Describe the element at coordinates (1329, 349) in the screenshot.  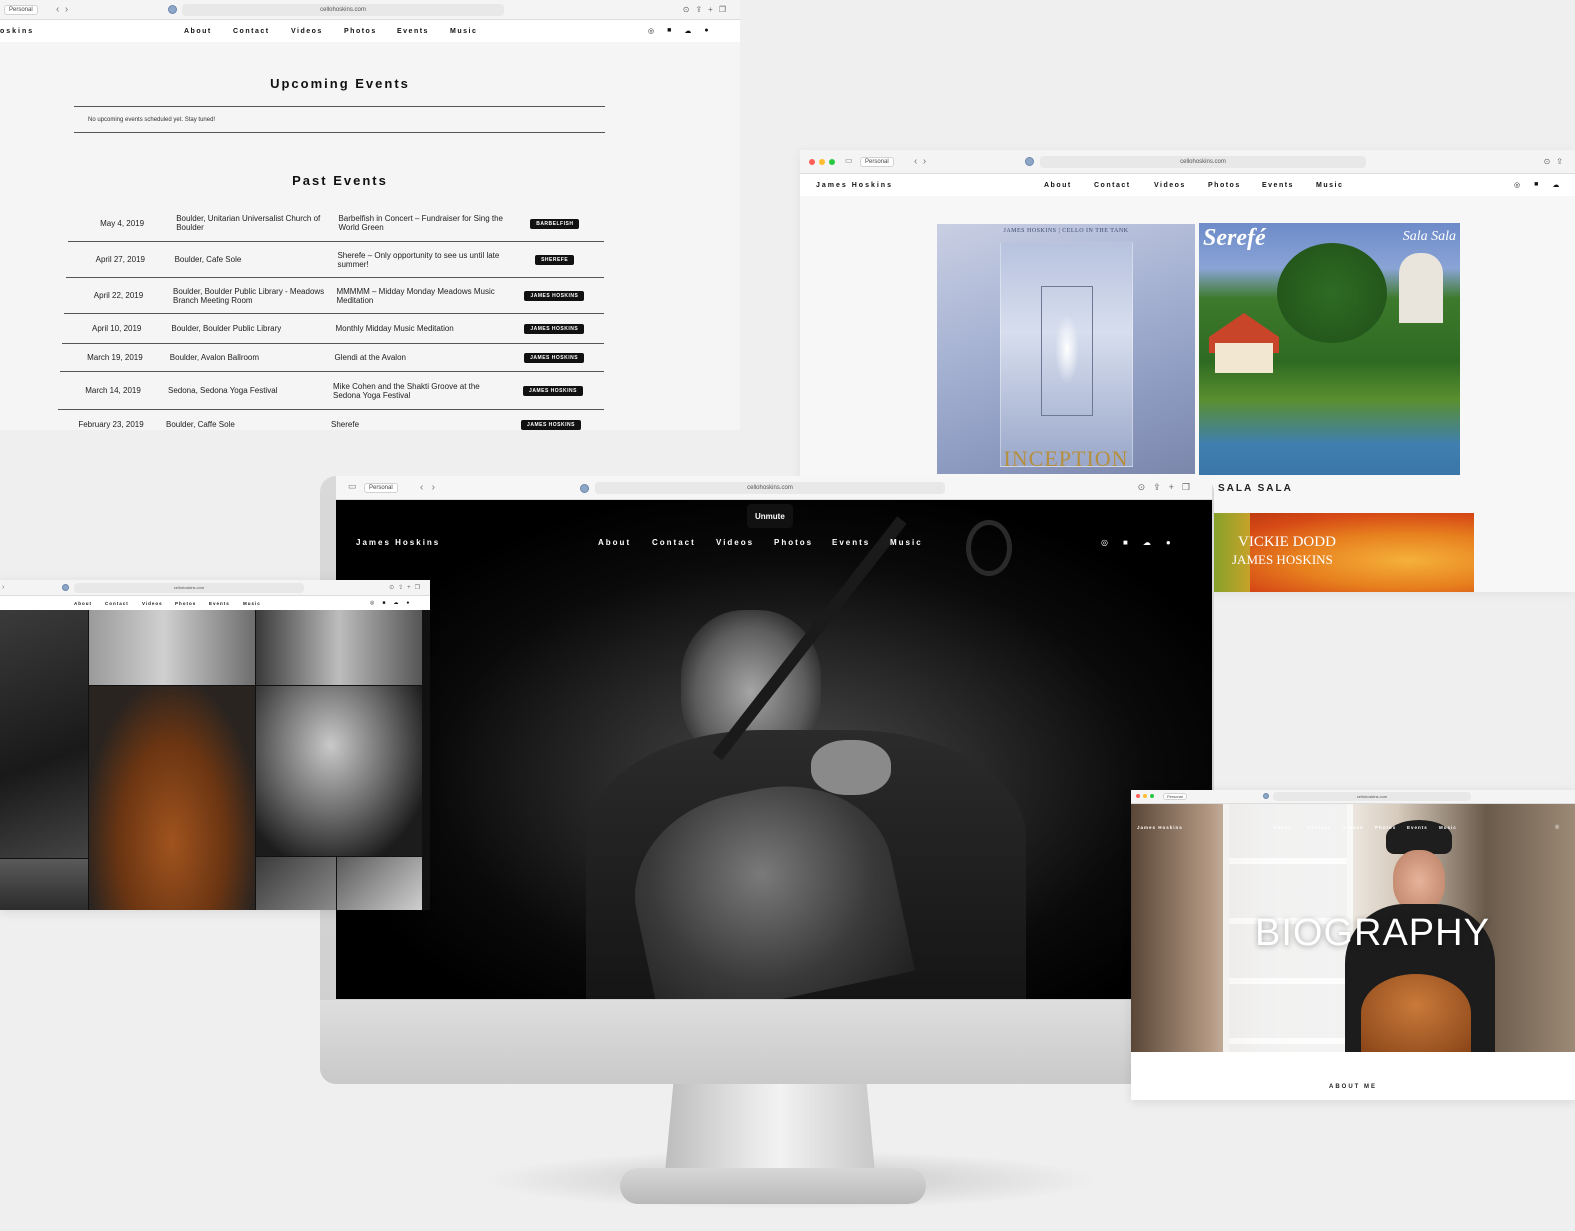
I see `album-cover-serefe: Serefé Sala Sala` at that location.